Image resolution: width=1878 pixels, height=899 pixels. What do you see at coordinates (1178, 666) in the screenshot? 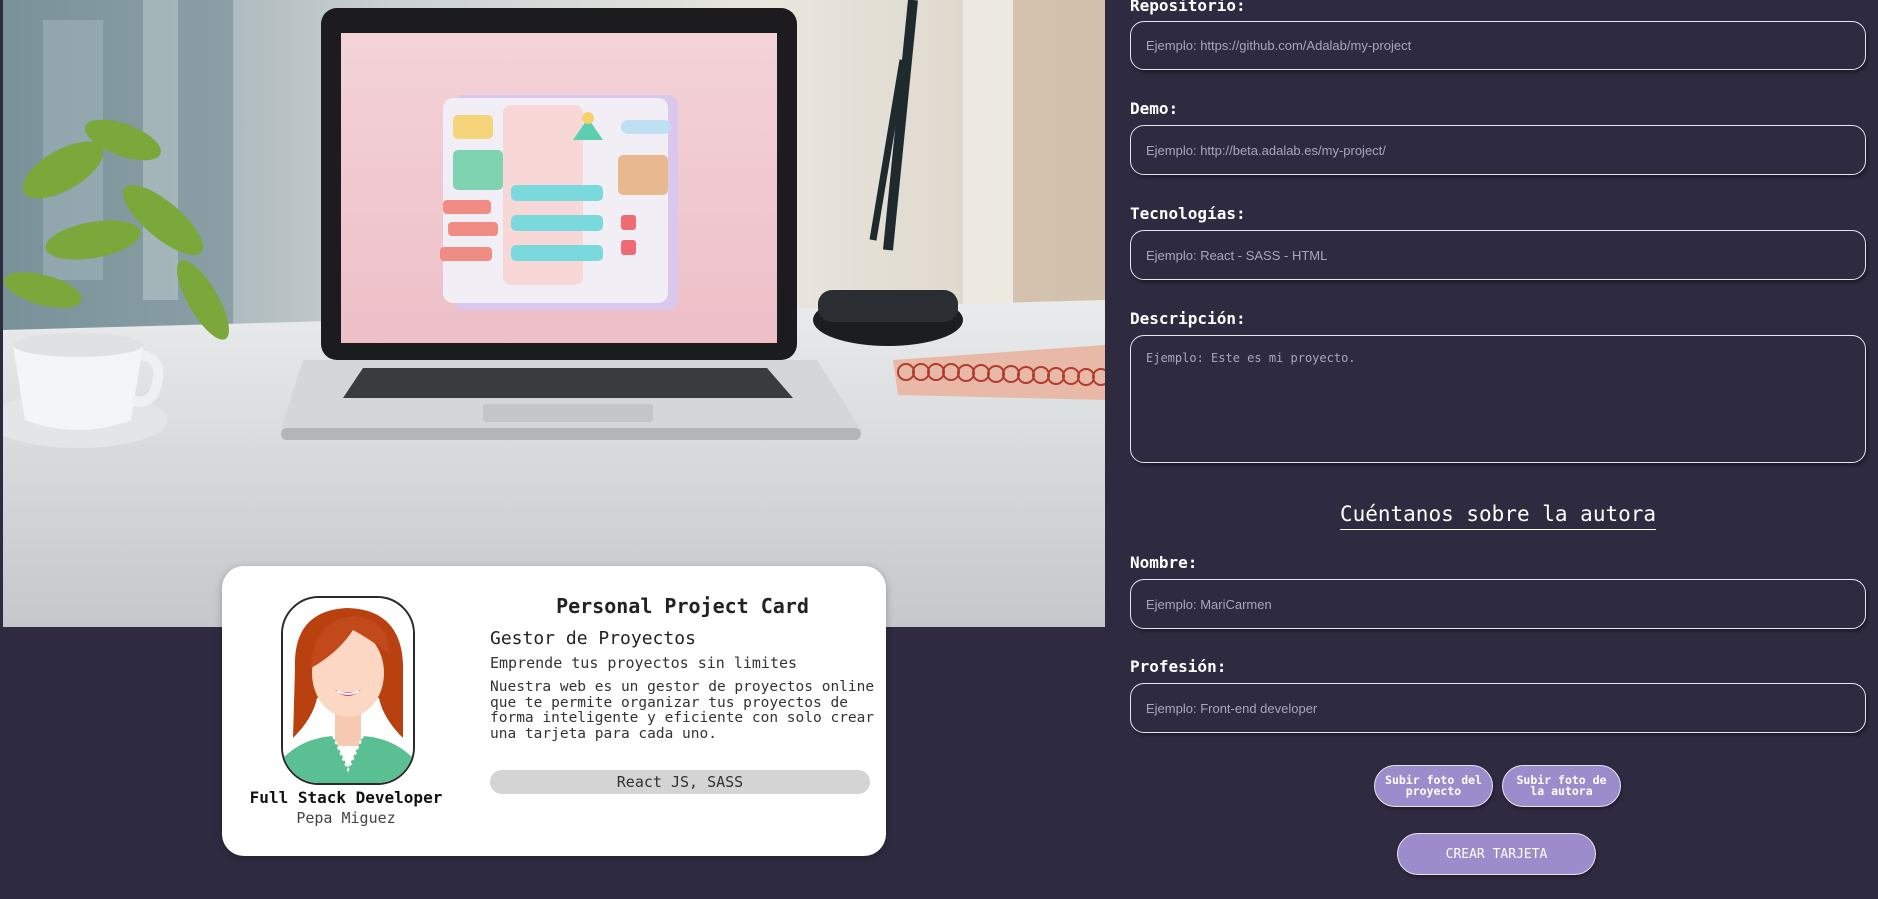
I see `job-label: Profesión:` at bounding box center [1178, 666].